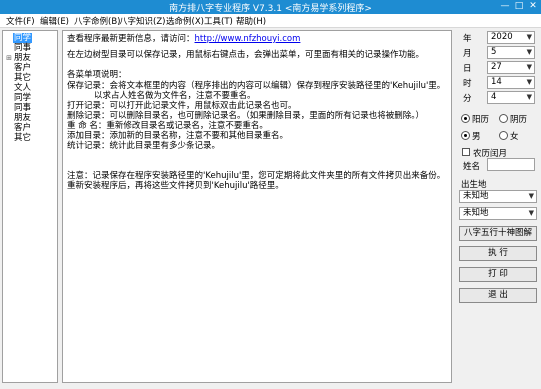 The width and height of the screenshot is (541, 389). Describe the element at coordinates (30, 206) in the screenshot. I see `record-tree: 同学 同事 ⊞ 朋友 客户 其它 文人 同学 同事 朋友 客户 其它` at that location.